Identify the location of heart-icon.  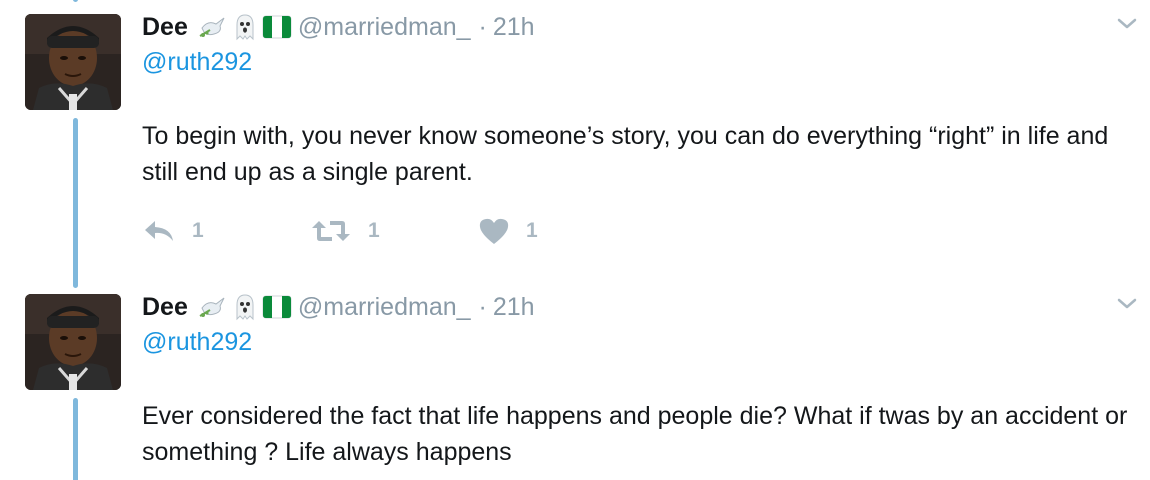
(494, 231).